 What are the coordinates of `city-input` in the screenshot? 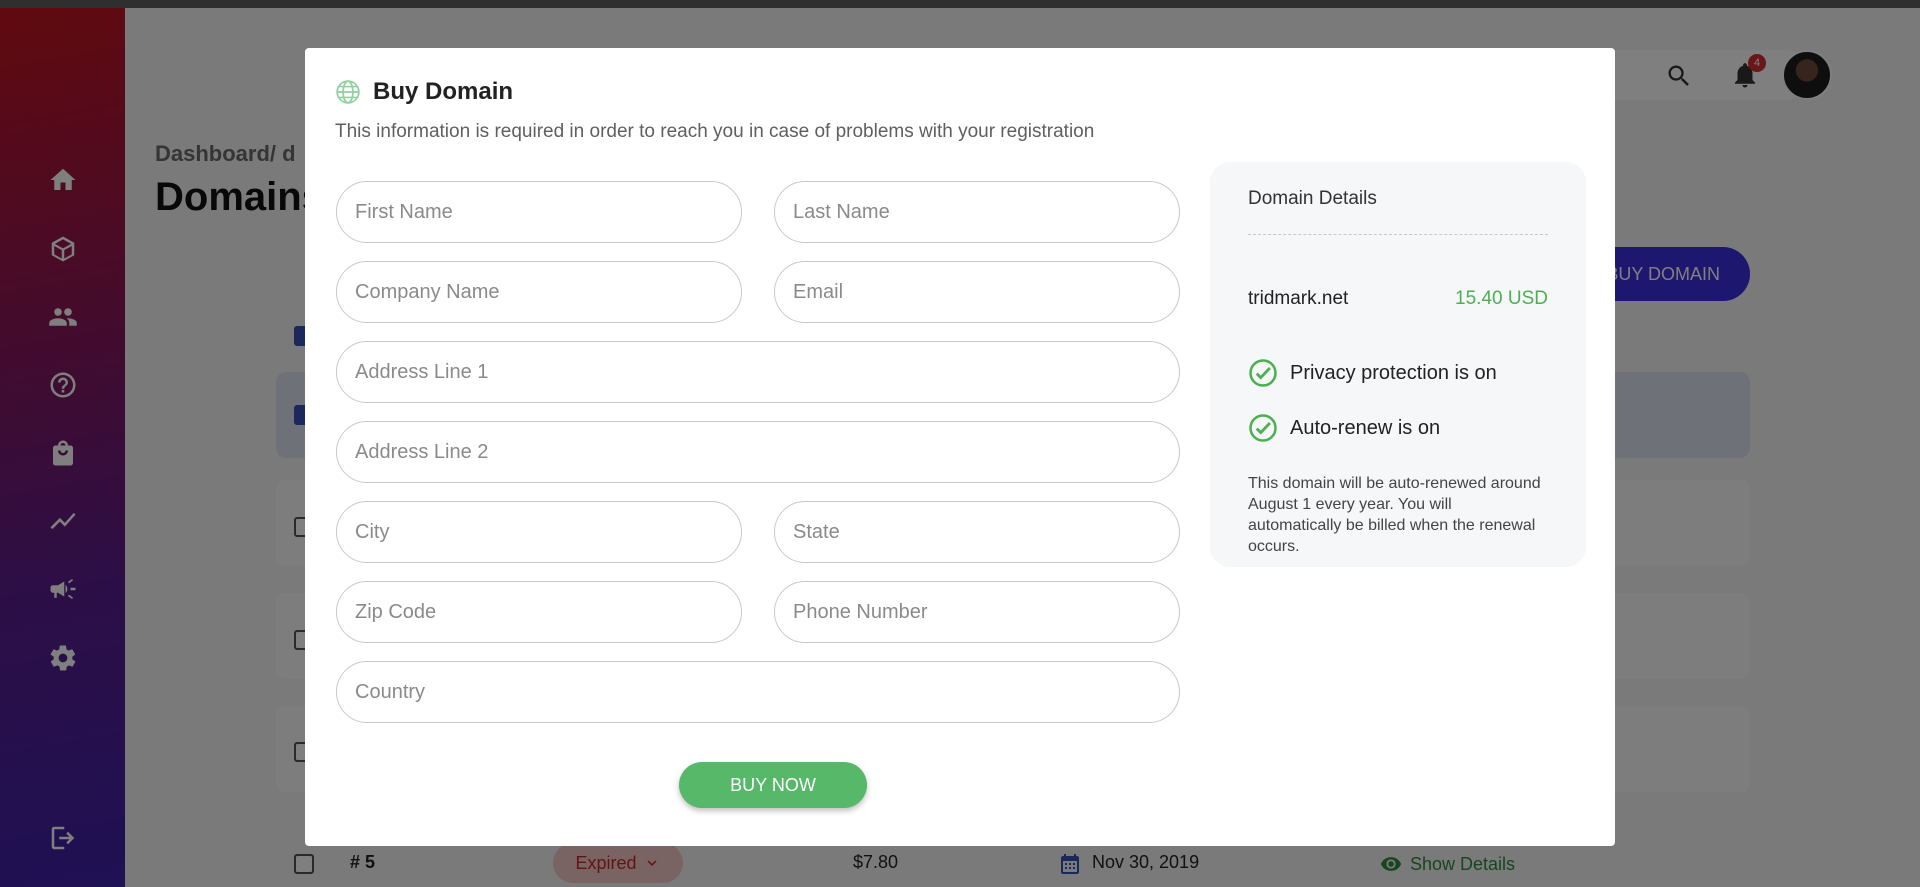 It's located at (539, 532).